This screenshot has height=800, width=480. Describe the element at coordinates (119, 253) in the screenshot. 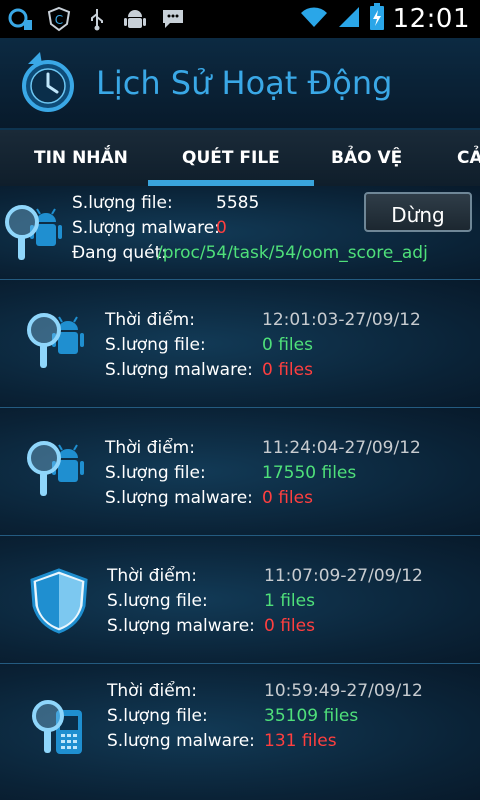

I see `scanning-label: Đang quét:` at that location.